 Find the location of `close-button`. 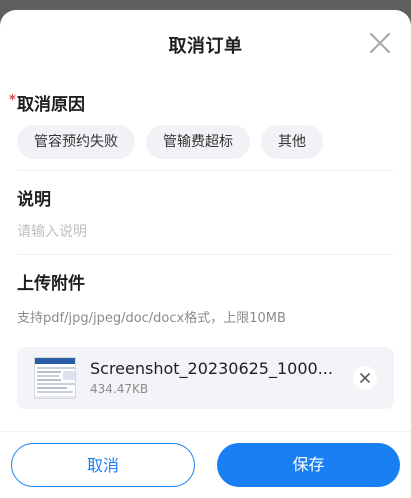

close-button is located at coordinates (380, 43).